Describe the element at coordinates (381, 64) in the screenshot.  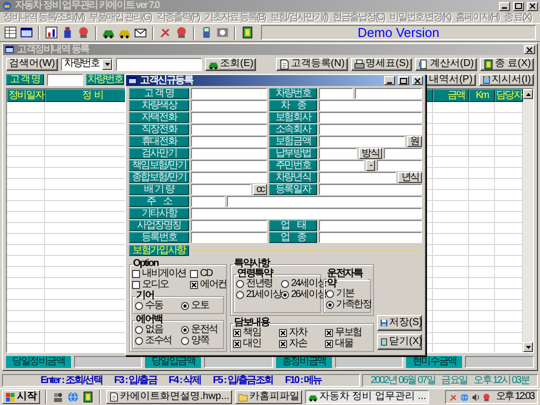
I see `action-button: 명세표(S)` at that location.